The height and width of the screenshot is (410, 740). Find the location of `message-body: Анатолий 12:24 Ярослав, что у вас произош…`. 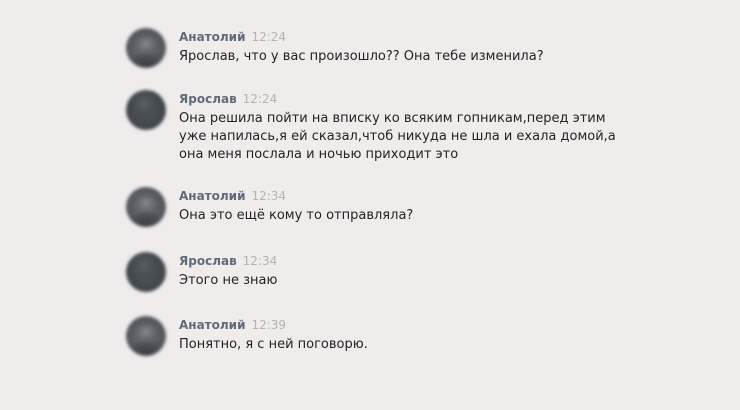

message-body: Анатолий 12:24 Ярослав, что у вас произош… is located at coordinates (449, 47).